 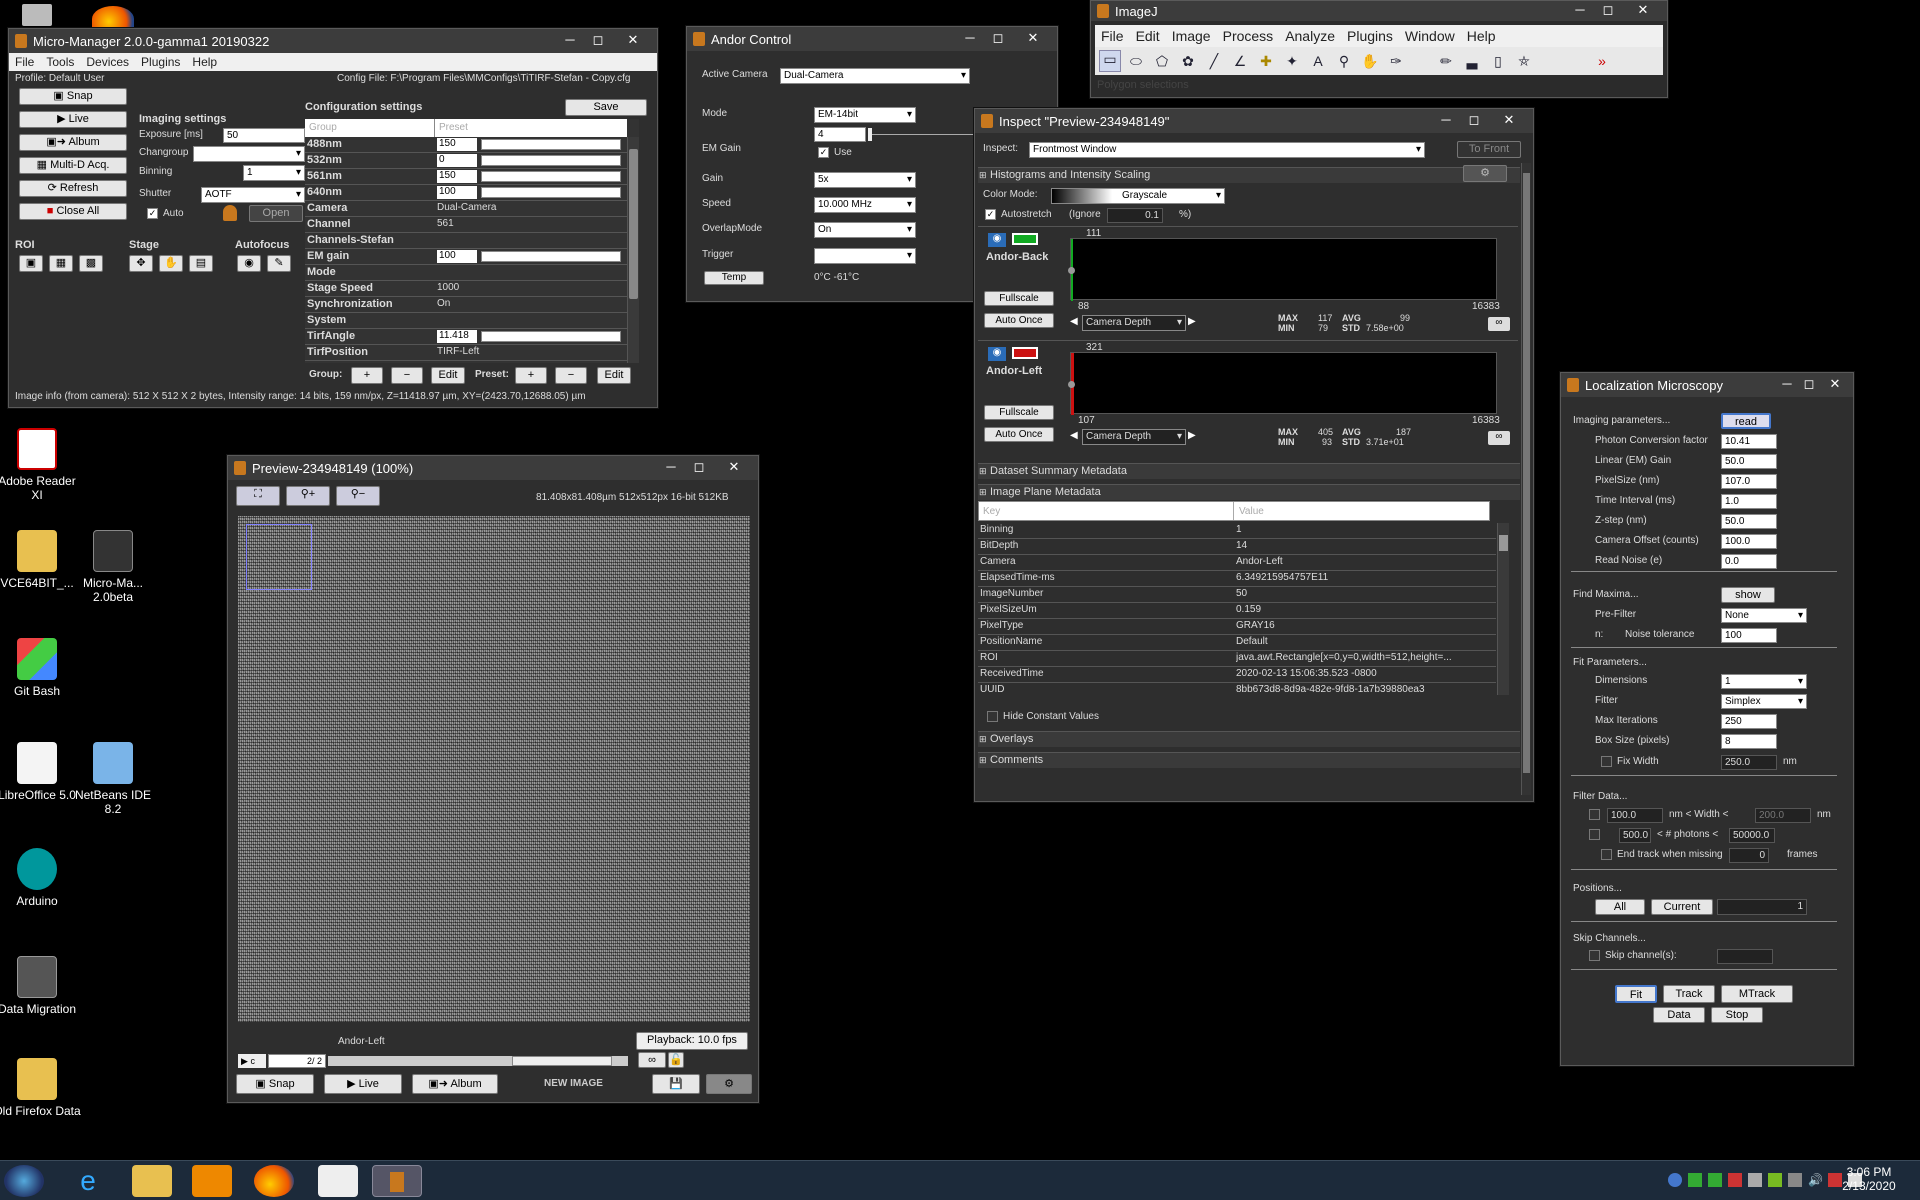 I want to click on live-button: ▶ Live, so click(x=73, y=119).